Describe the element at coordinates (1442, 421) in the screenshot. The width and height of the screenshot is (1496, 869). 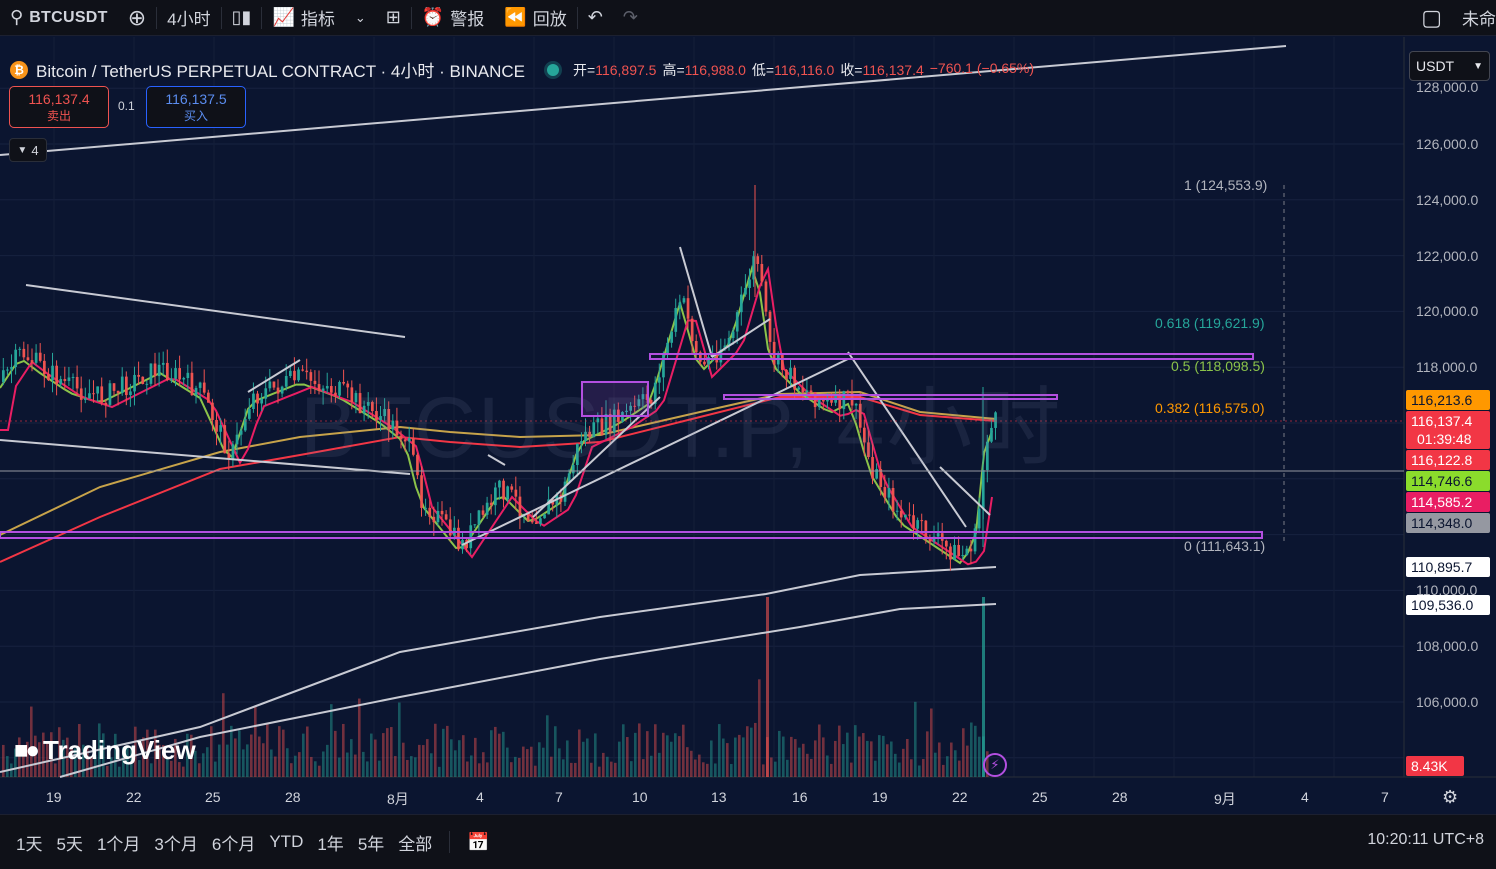
I see `last-price: 116,137.4` at that location.